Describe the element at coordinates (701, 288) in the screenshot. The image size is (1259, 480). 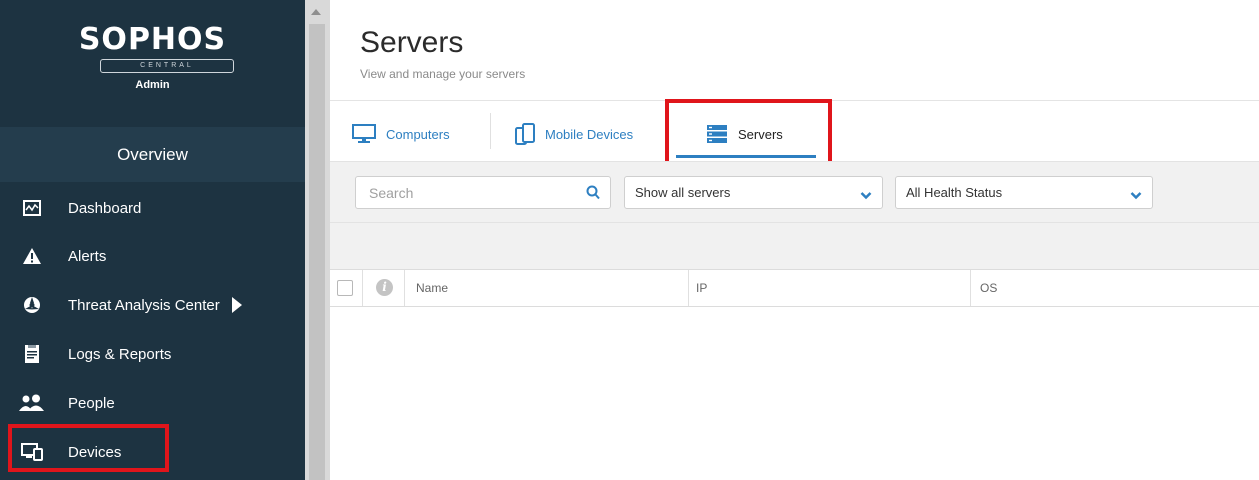
I see `column-header-ip: IP` at that location.